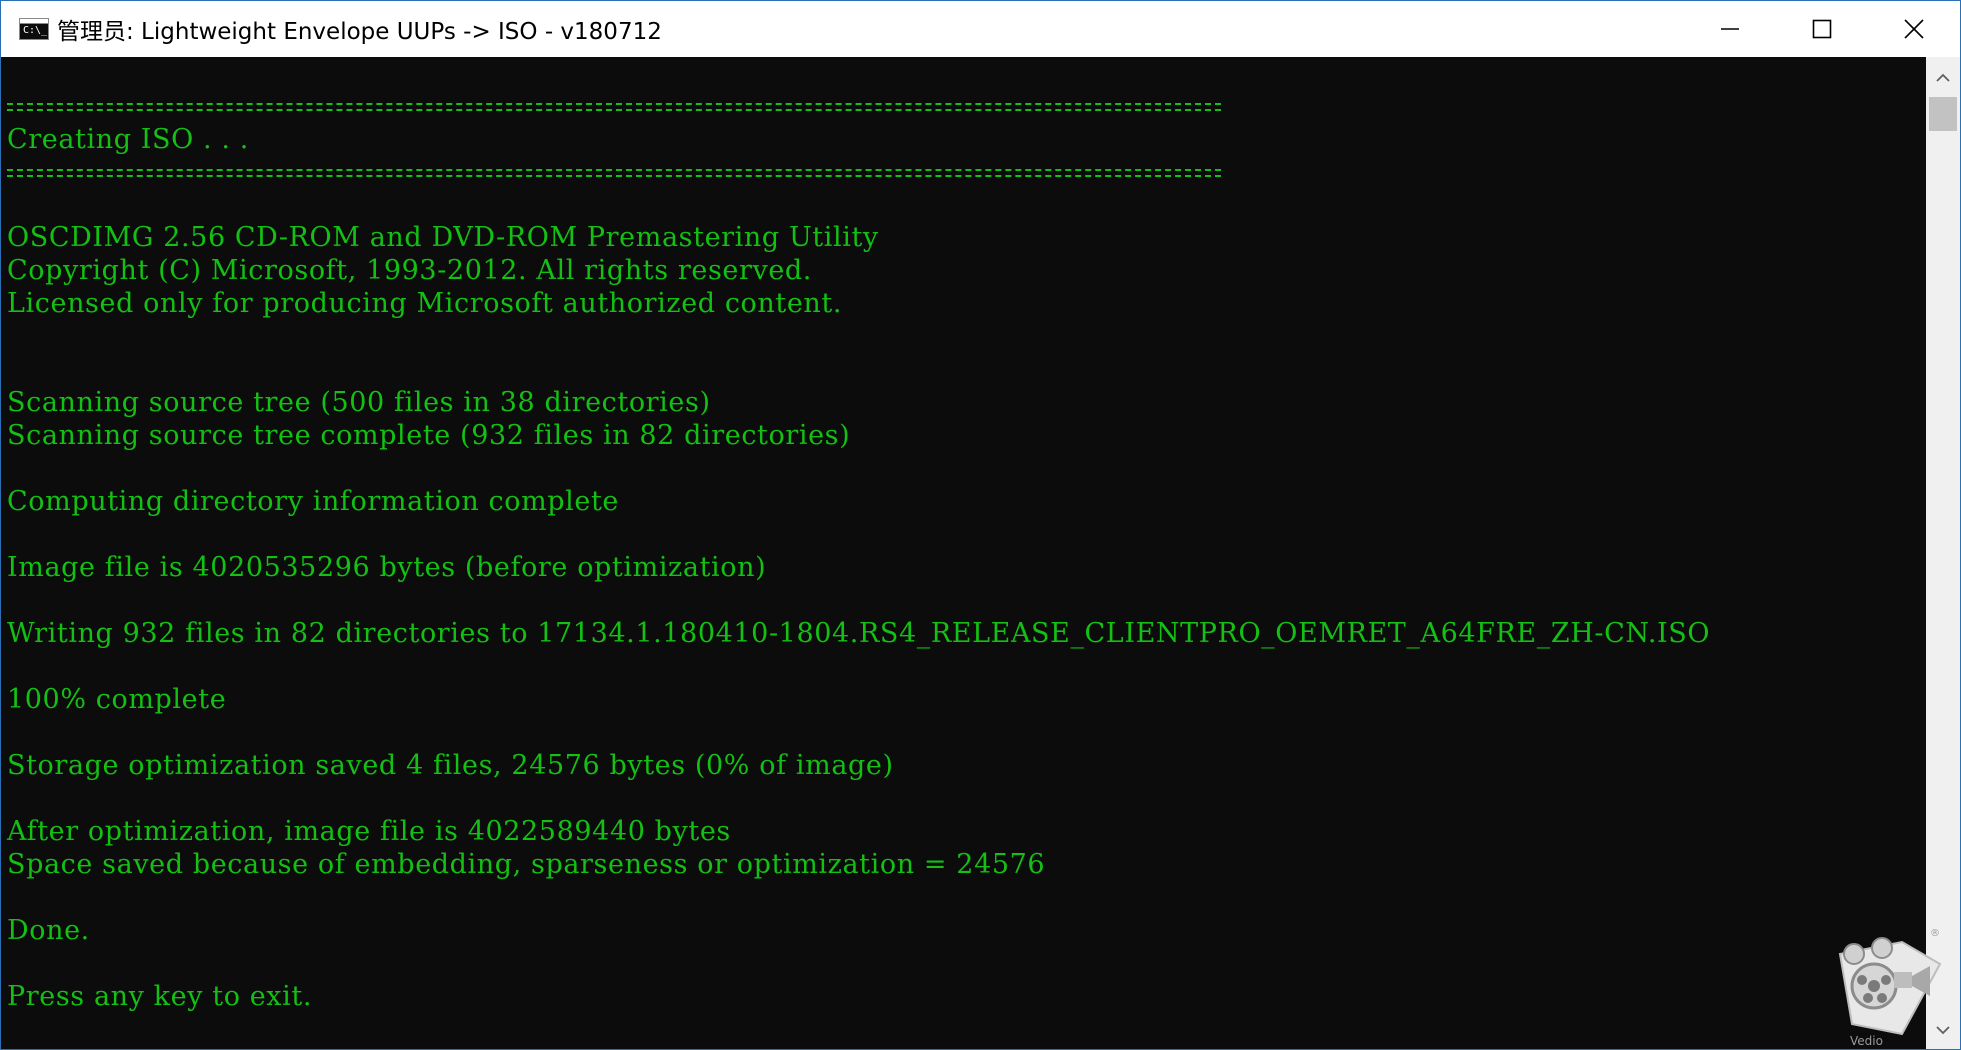 The width and height of the screenshot is (1961, 1050). I want to click on watermark-text: Vedio, so click(1866, 1041).